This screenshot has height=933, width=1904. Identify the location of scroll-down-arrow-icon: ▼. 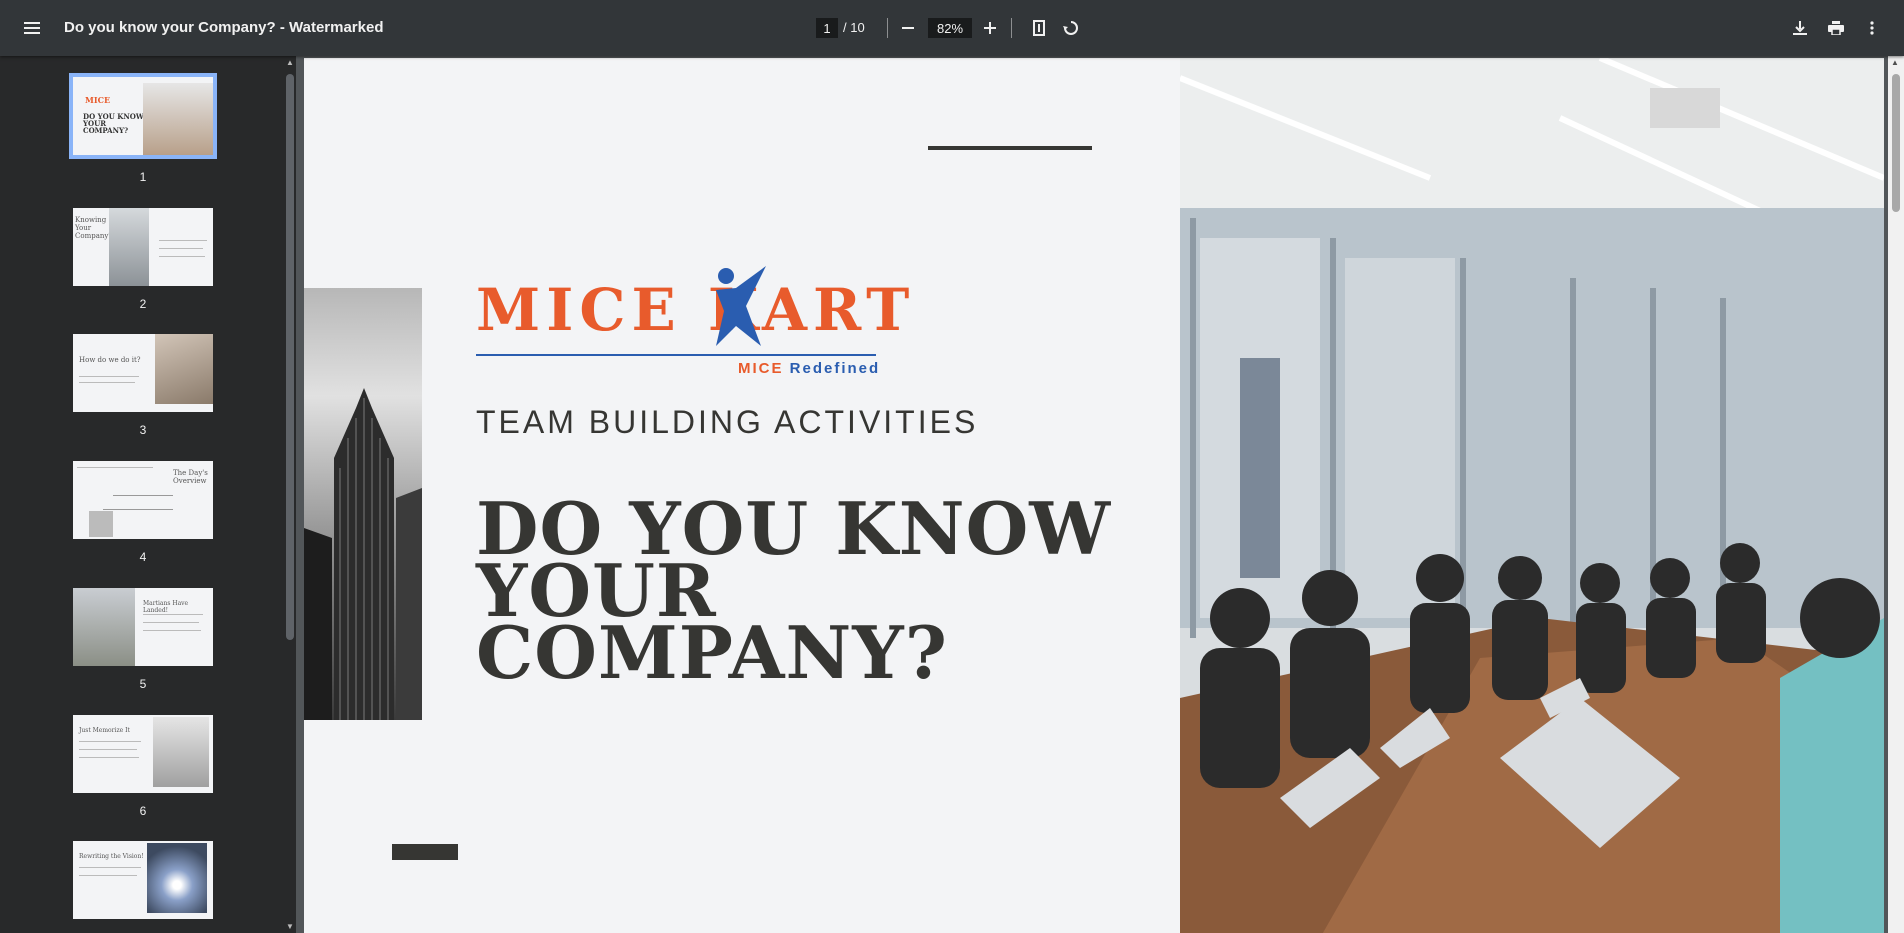
(290, 926).